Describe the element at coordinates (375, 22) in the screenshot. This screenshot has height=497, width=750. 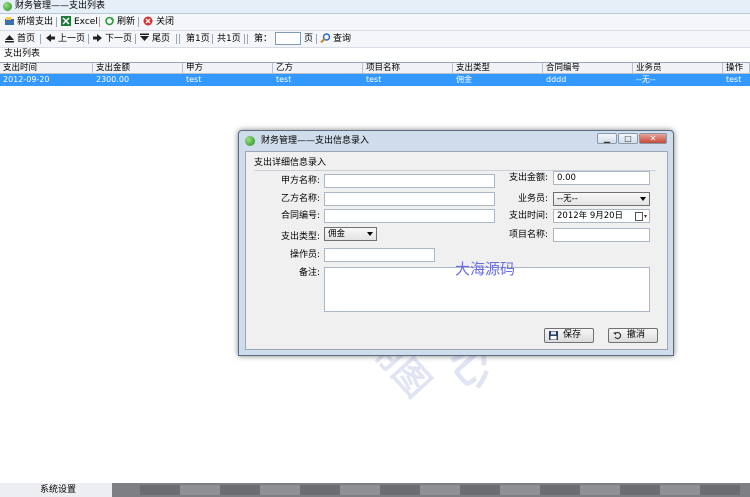
I see `main-toolbar: 新增支出 Excel 刷新 关闭` at that location.